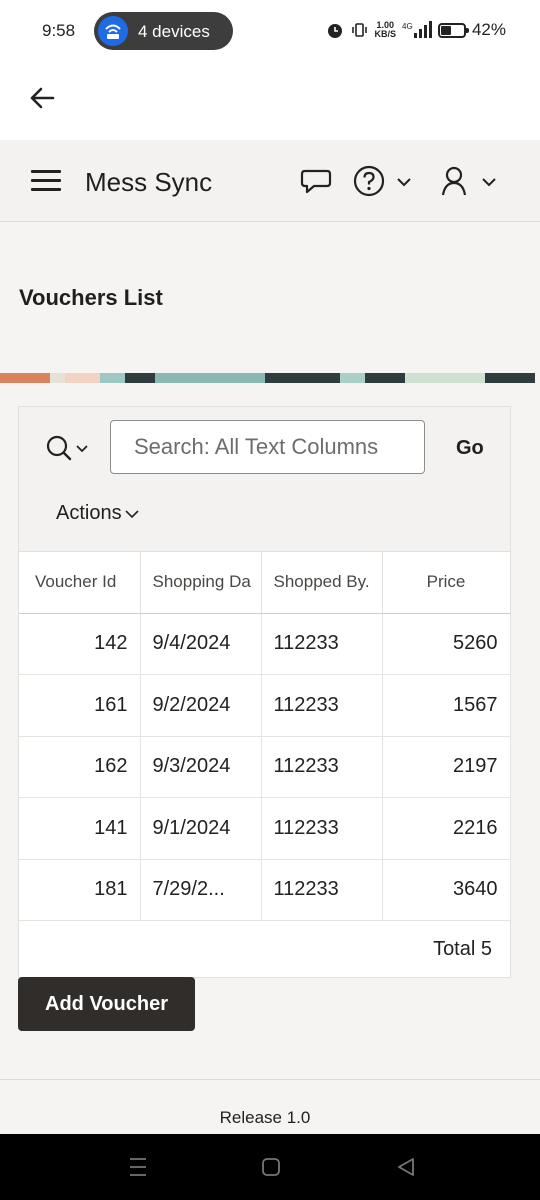 The image size is (540, 1200). I want to click on actions-label: Actions, so click(89, 513).